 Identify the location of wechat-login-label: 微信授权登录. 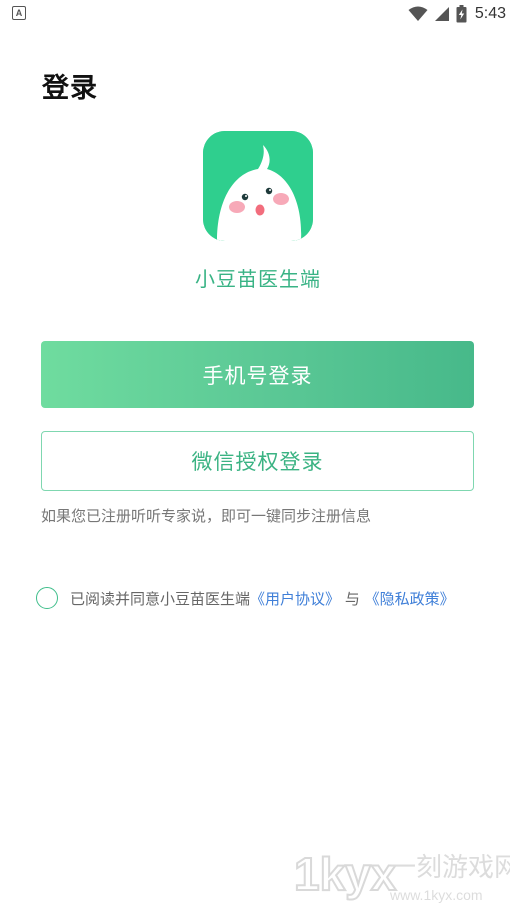
(257, 462).